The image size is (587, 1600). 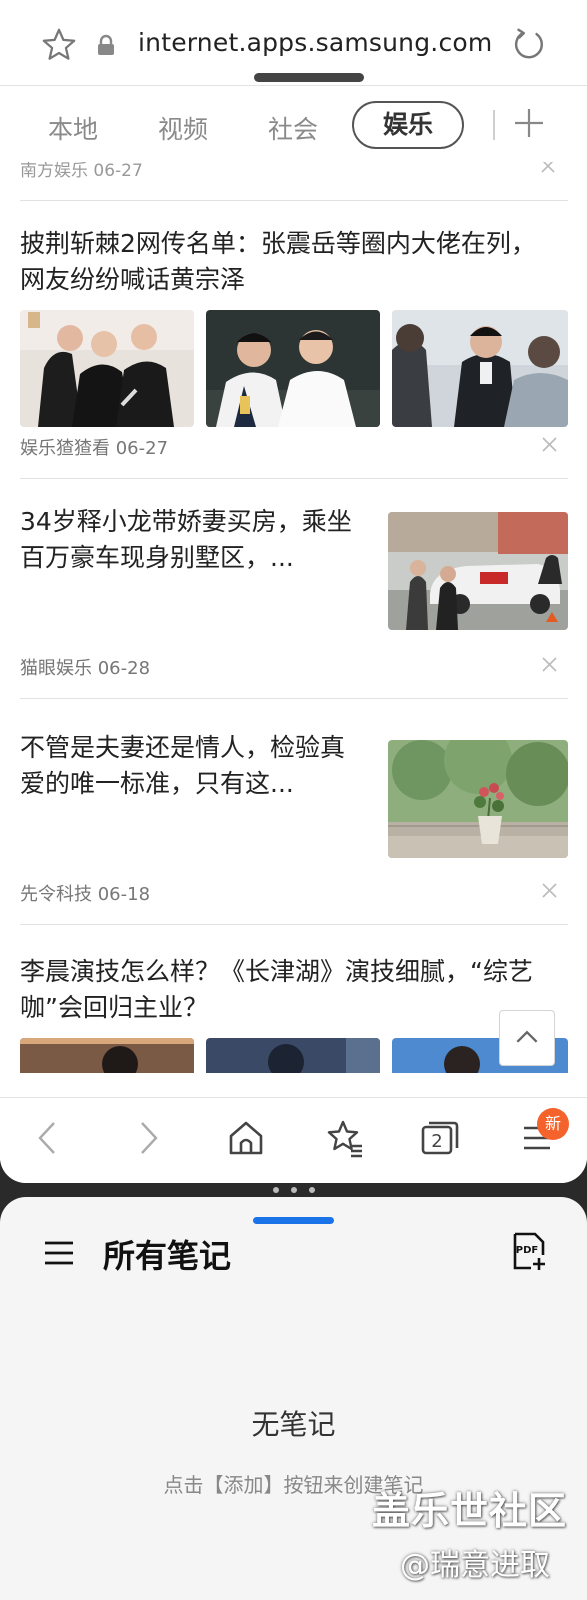 I want to click on add-pdf-icon: PDF, so click(x=529, y=1251).